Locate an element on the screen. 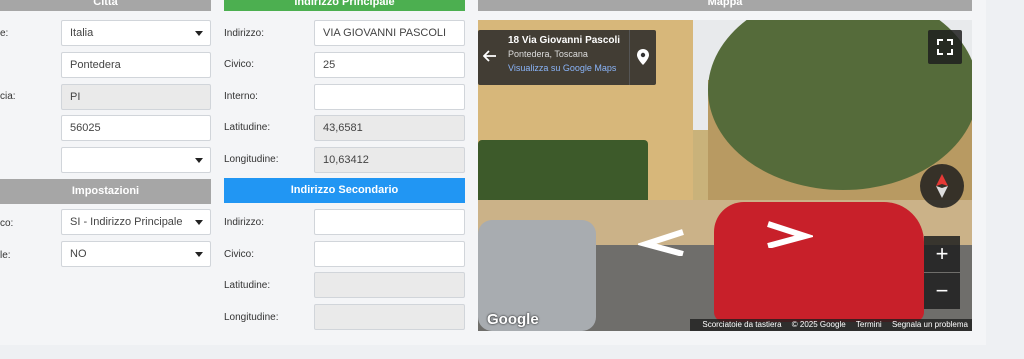  address-city: Pontedera, Toscana is located at coordinates (548, 54).